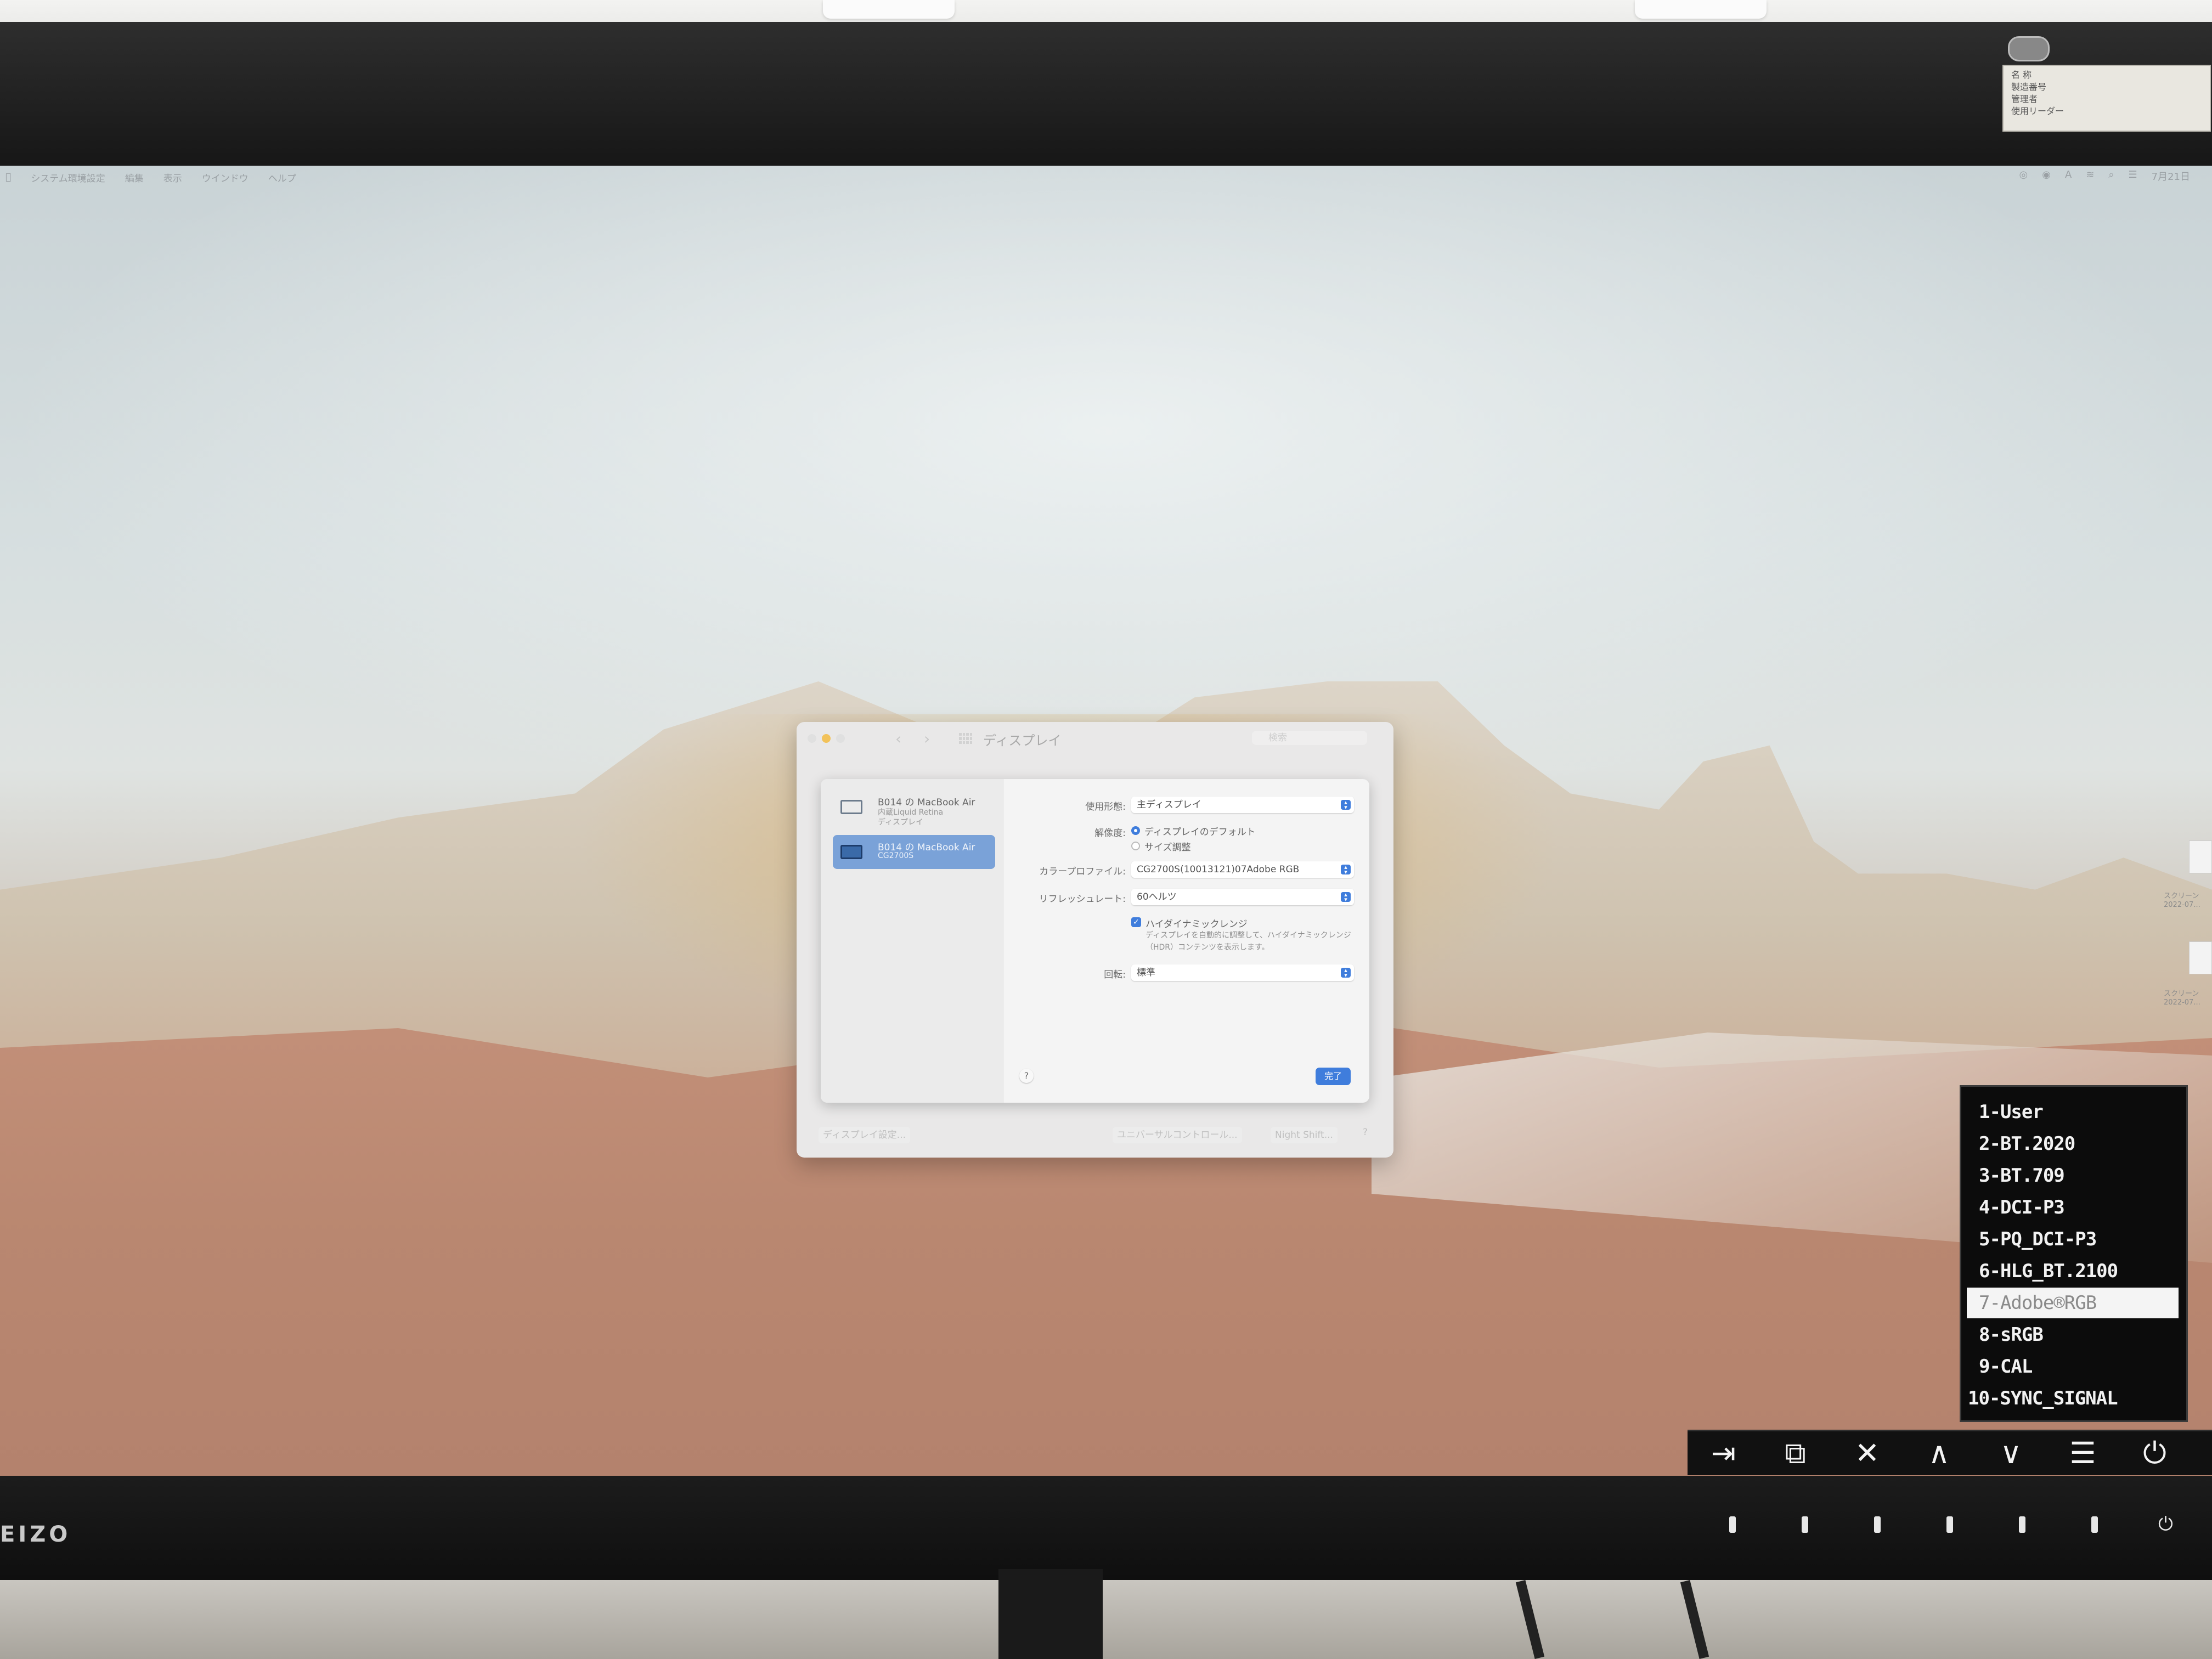 The height and width of the screenshot is (1659, 2212). Describe the element at coordinates (2037, 111) in the screenshot. I see `sticker-line: 使用リーダー` at that location.